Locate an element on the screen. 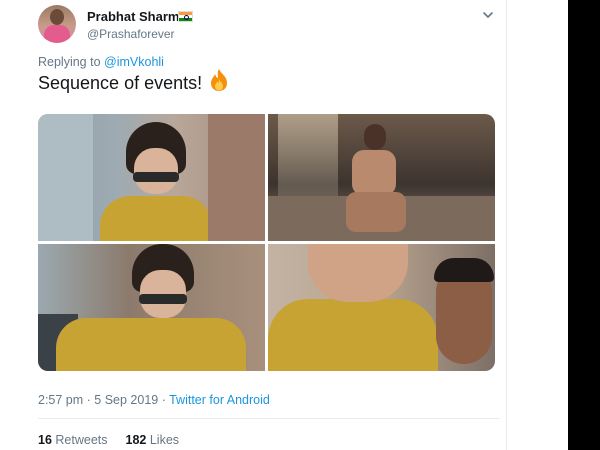 This screenshot has width=600, height=450. photo-person-behind is located at coordinates (236, 177).